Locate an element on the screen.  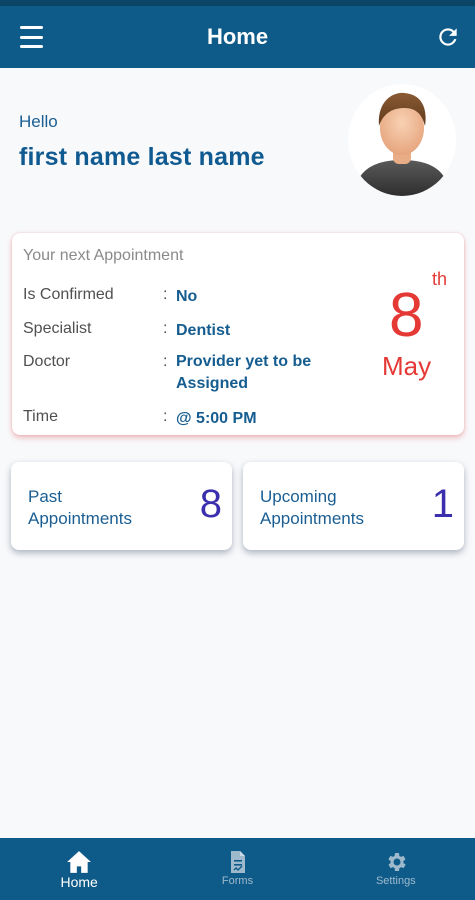
upcoming-appointments-count: 1 is located at coordinates (442, 504).